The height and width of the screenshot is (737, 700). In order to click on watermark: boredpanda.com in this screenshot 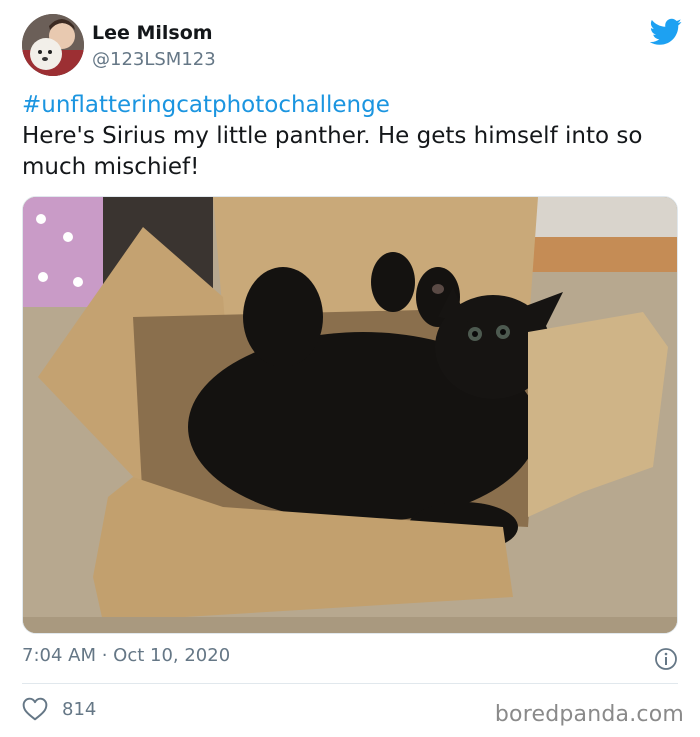, I will do `click(589, 714)`.